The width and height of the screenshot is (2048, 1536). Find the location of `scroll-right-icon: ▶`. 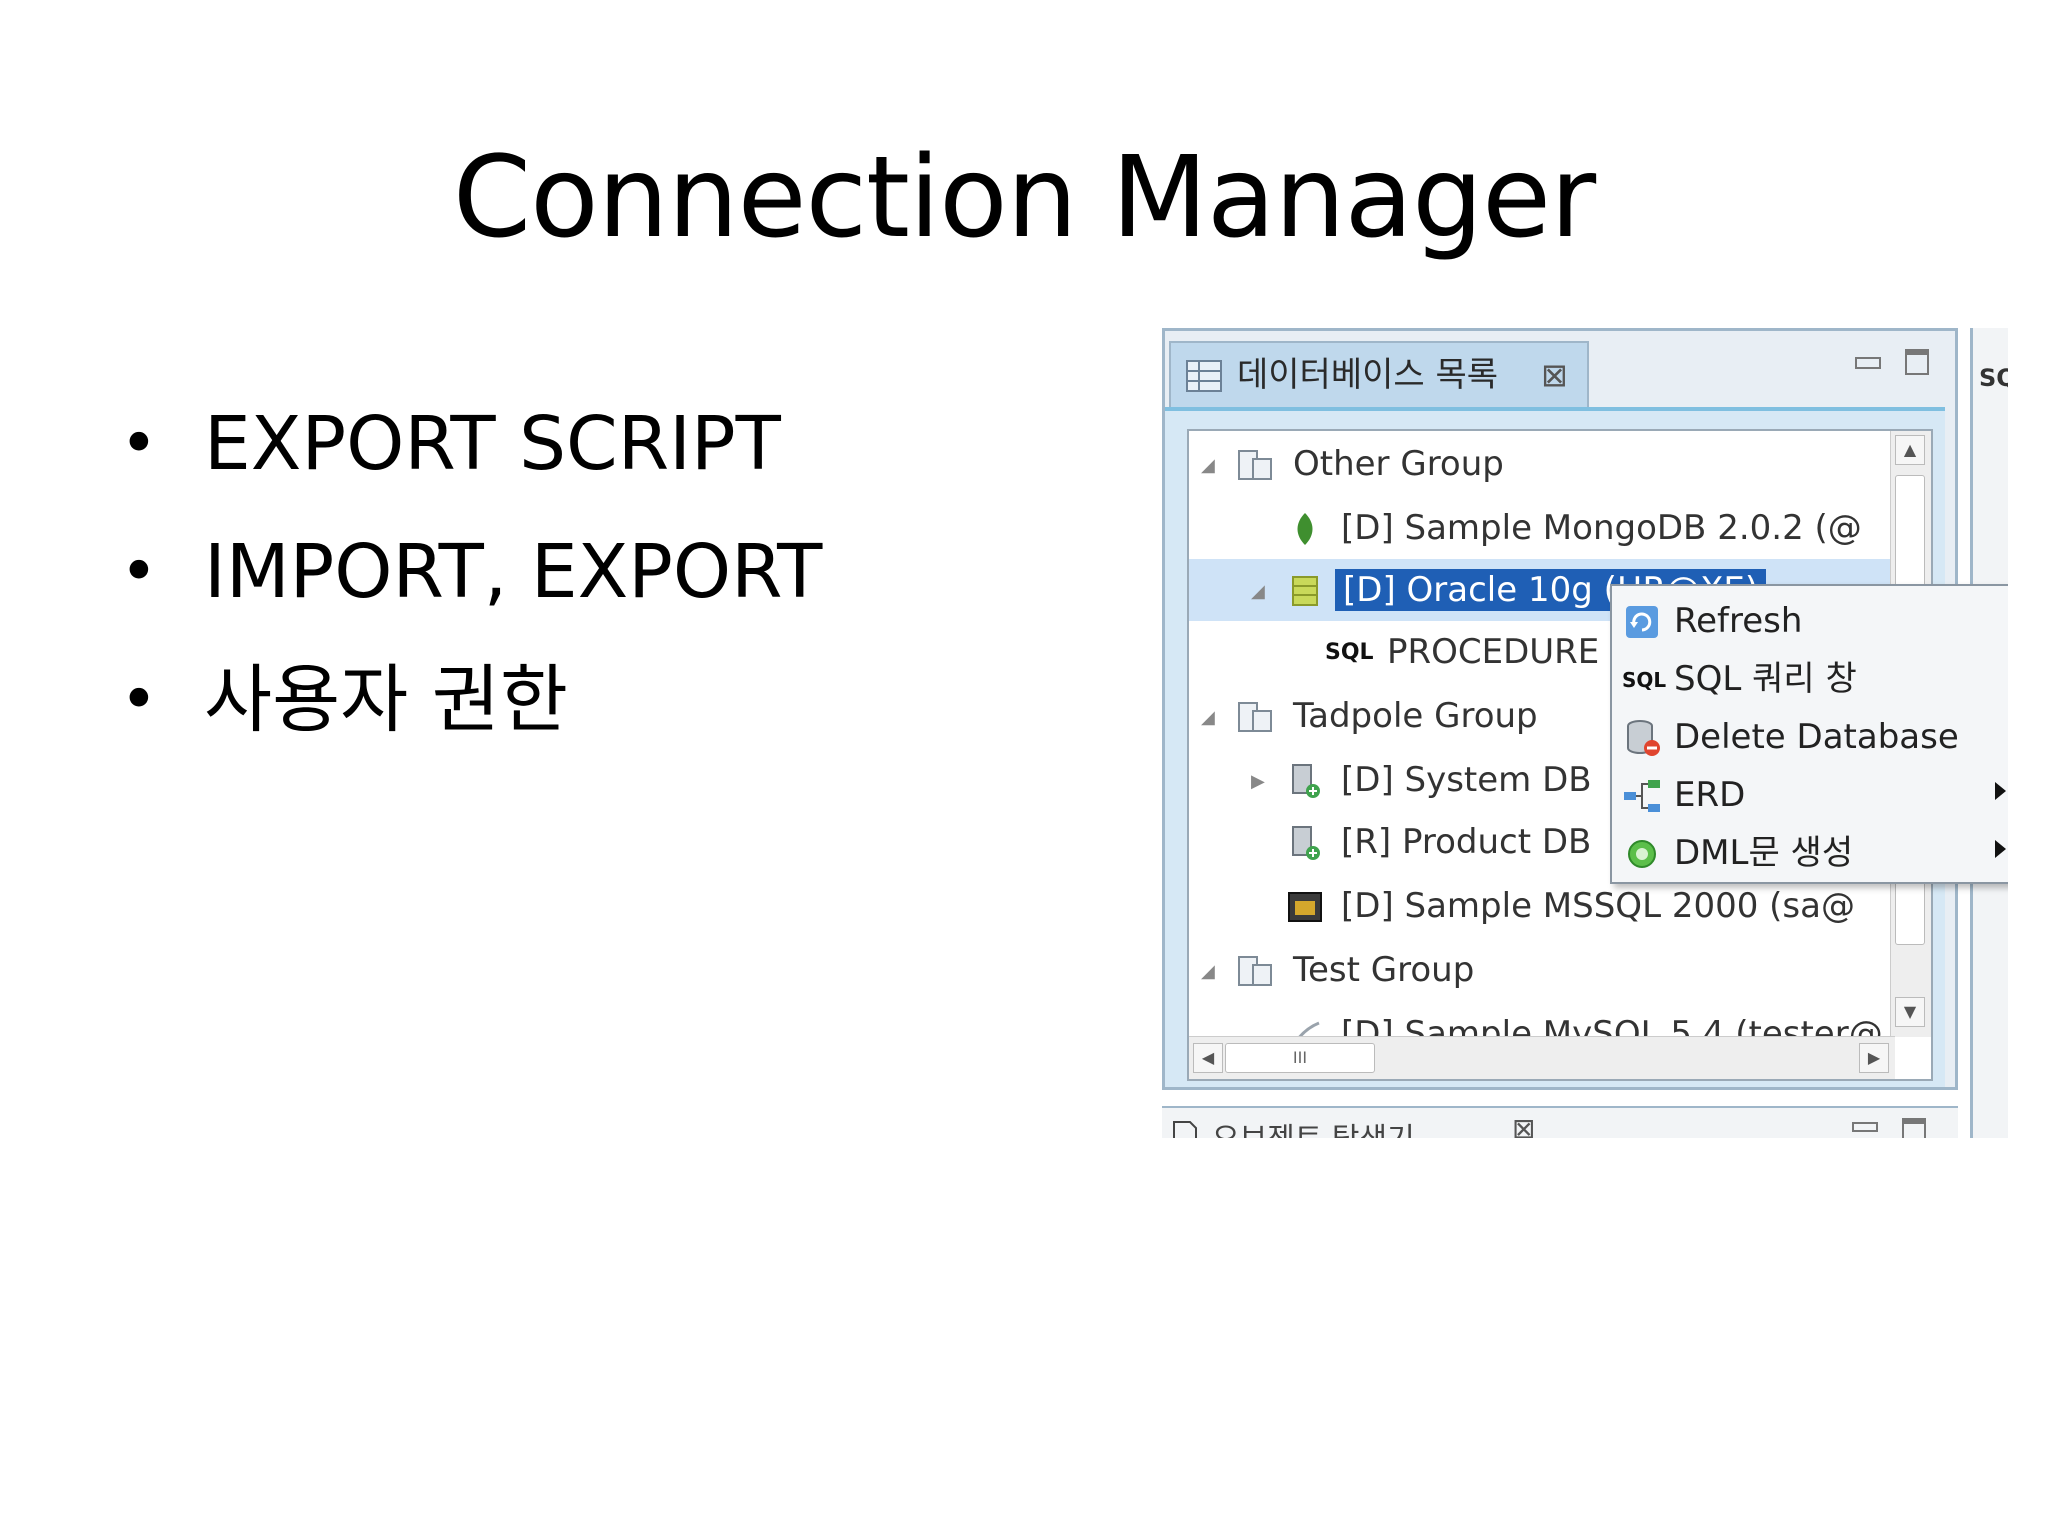

scroll-right-icon: ▶ is located at coordinates (1874, 1058).